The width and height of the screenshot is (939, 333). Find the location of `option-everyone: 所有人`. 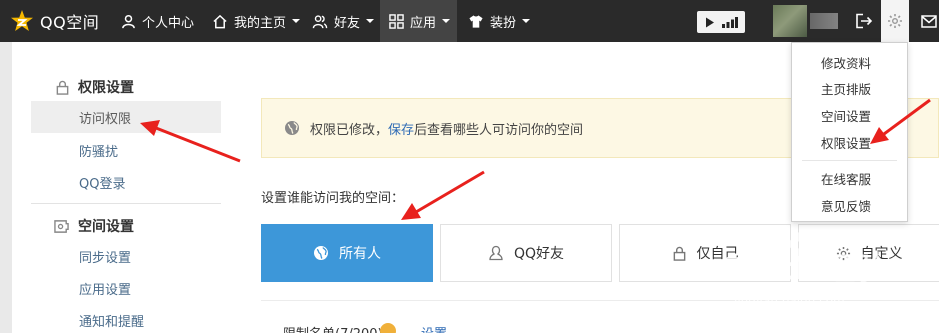

option-everyone: 所有人 is located at coordinates (347, 253).